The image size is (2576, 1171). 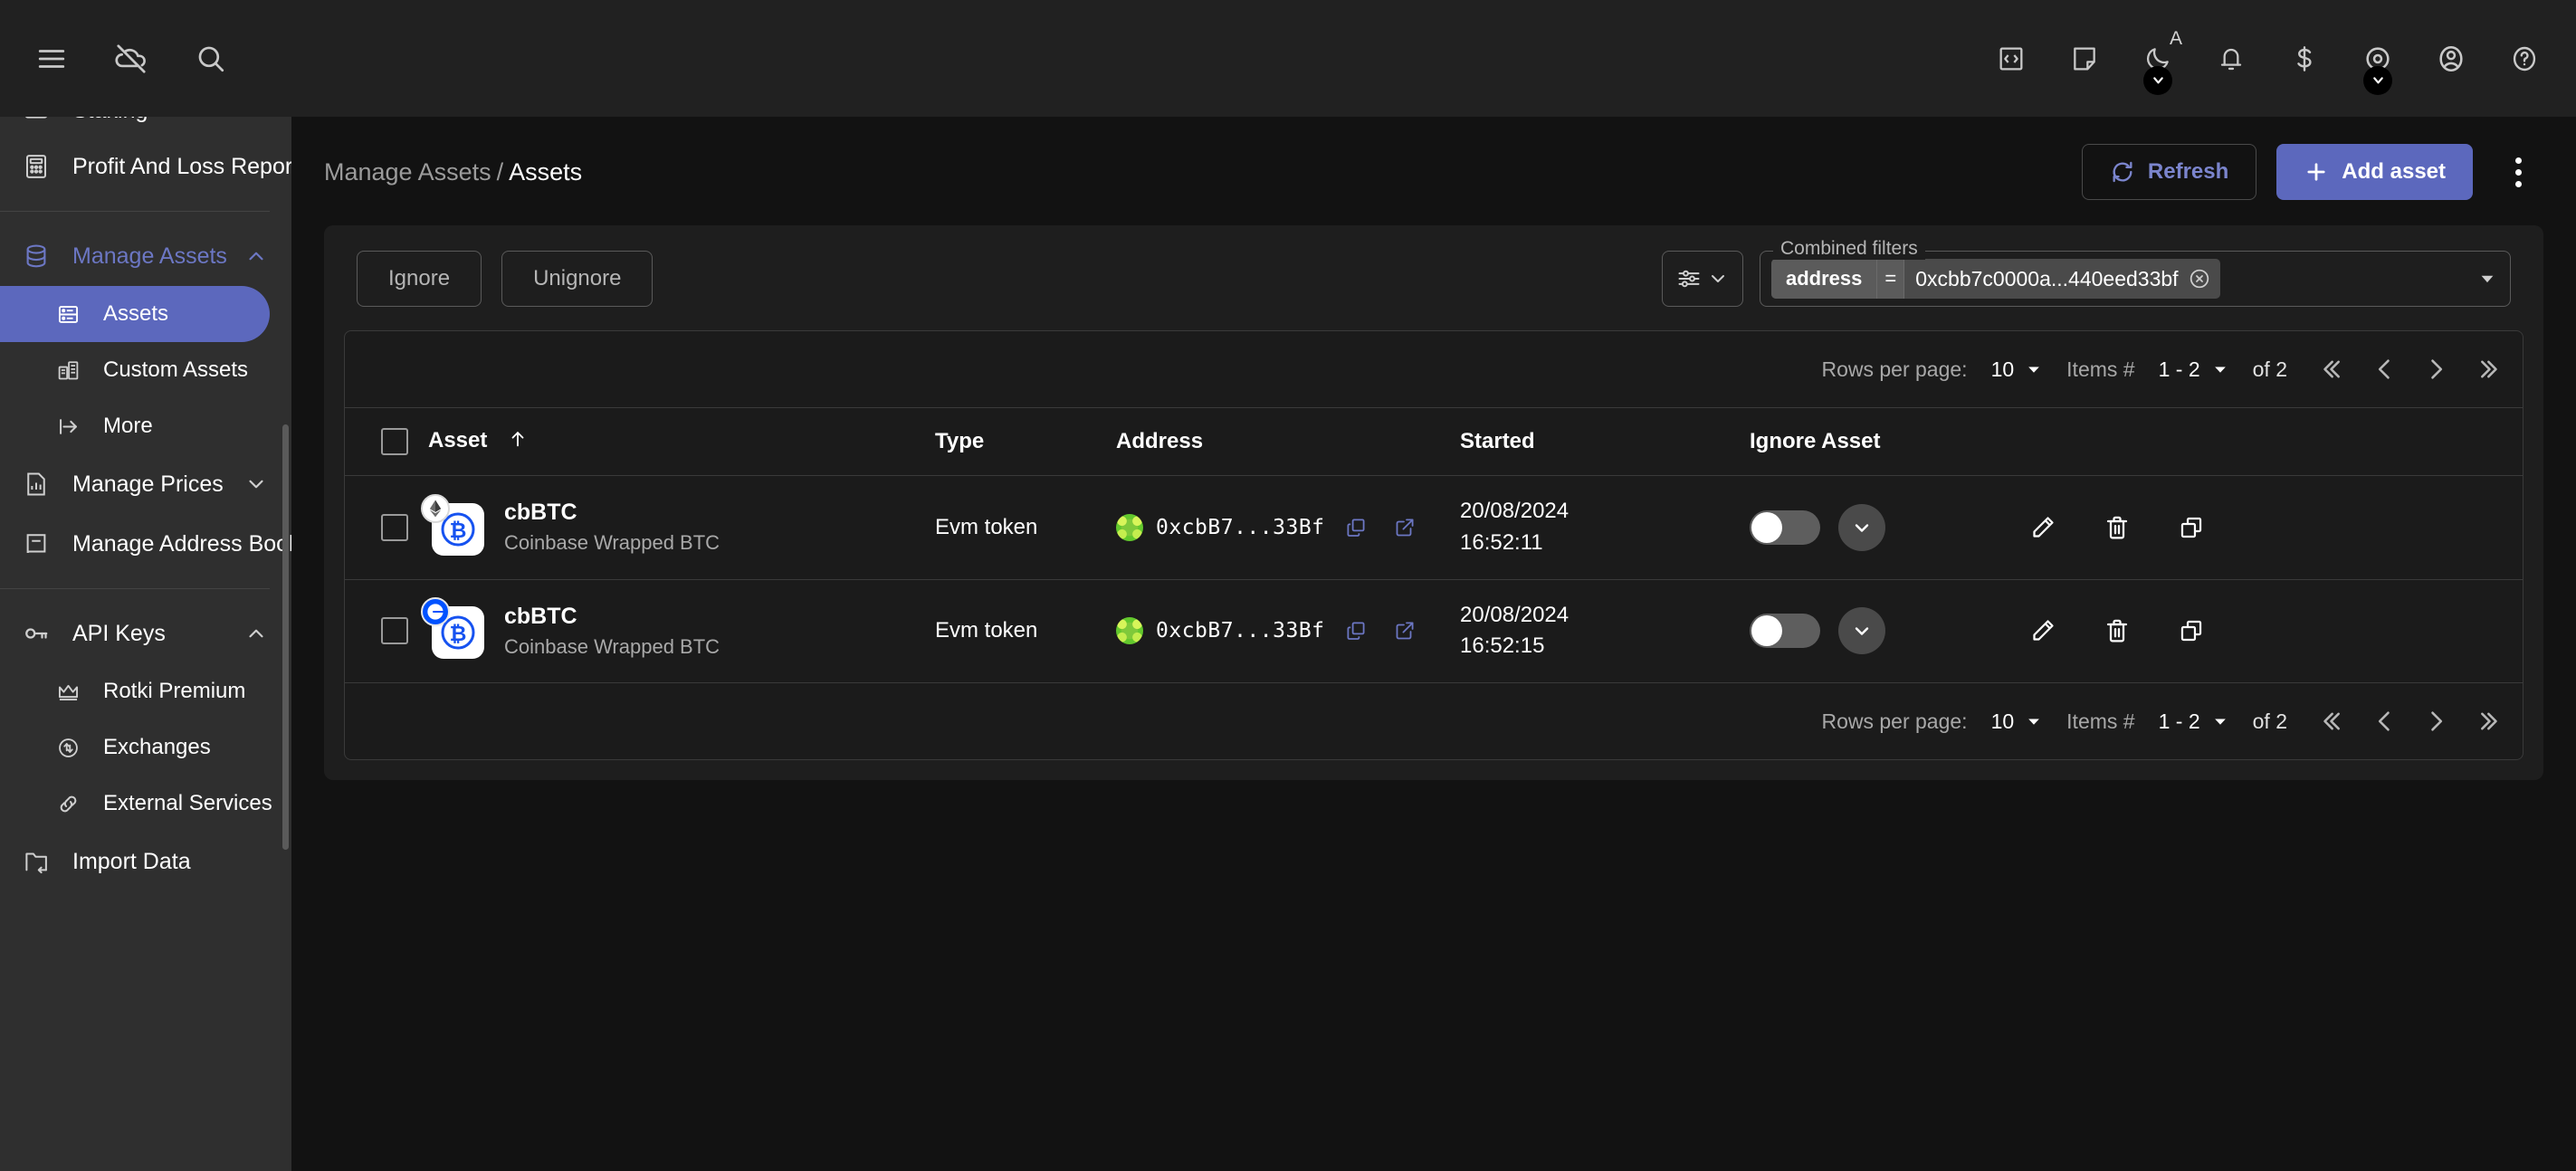 I want to click on sidebar-item-staking-partial: Staking, so click(x=145, y=127).